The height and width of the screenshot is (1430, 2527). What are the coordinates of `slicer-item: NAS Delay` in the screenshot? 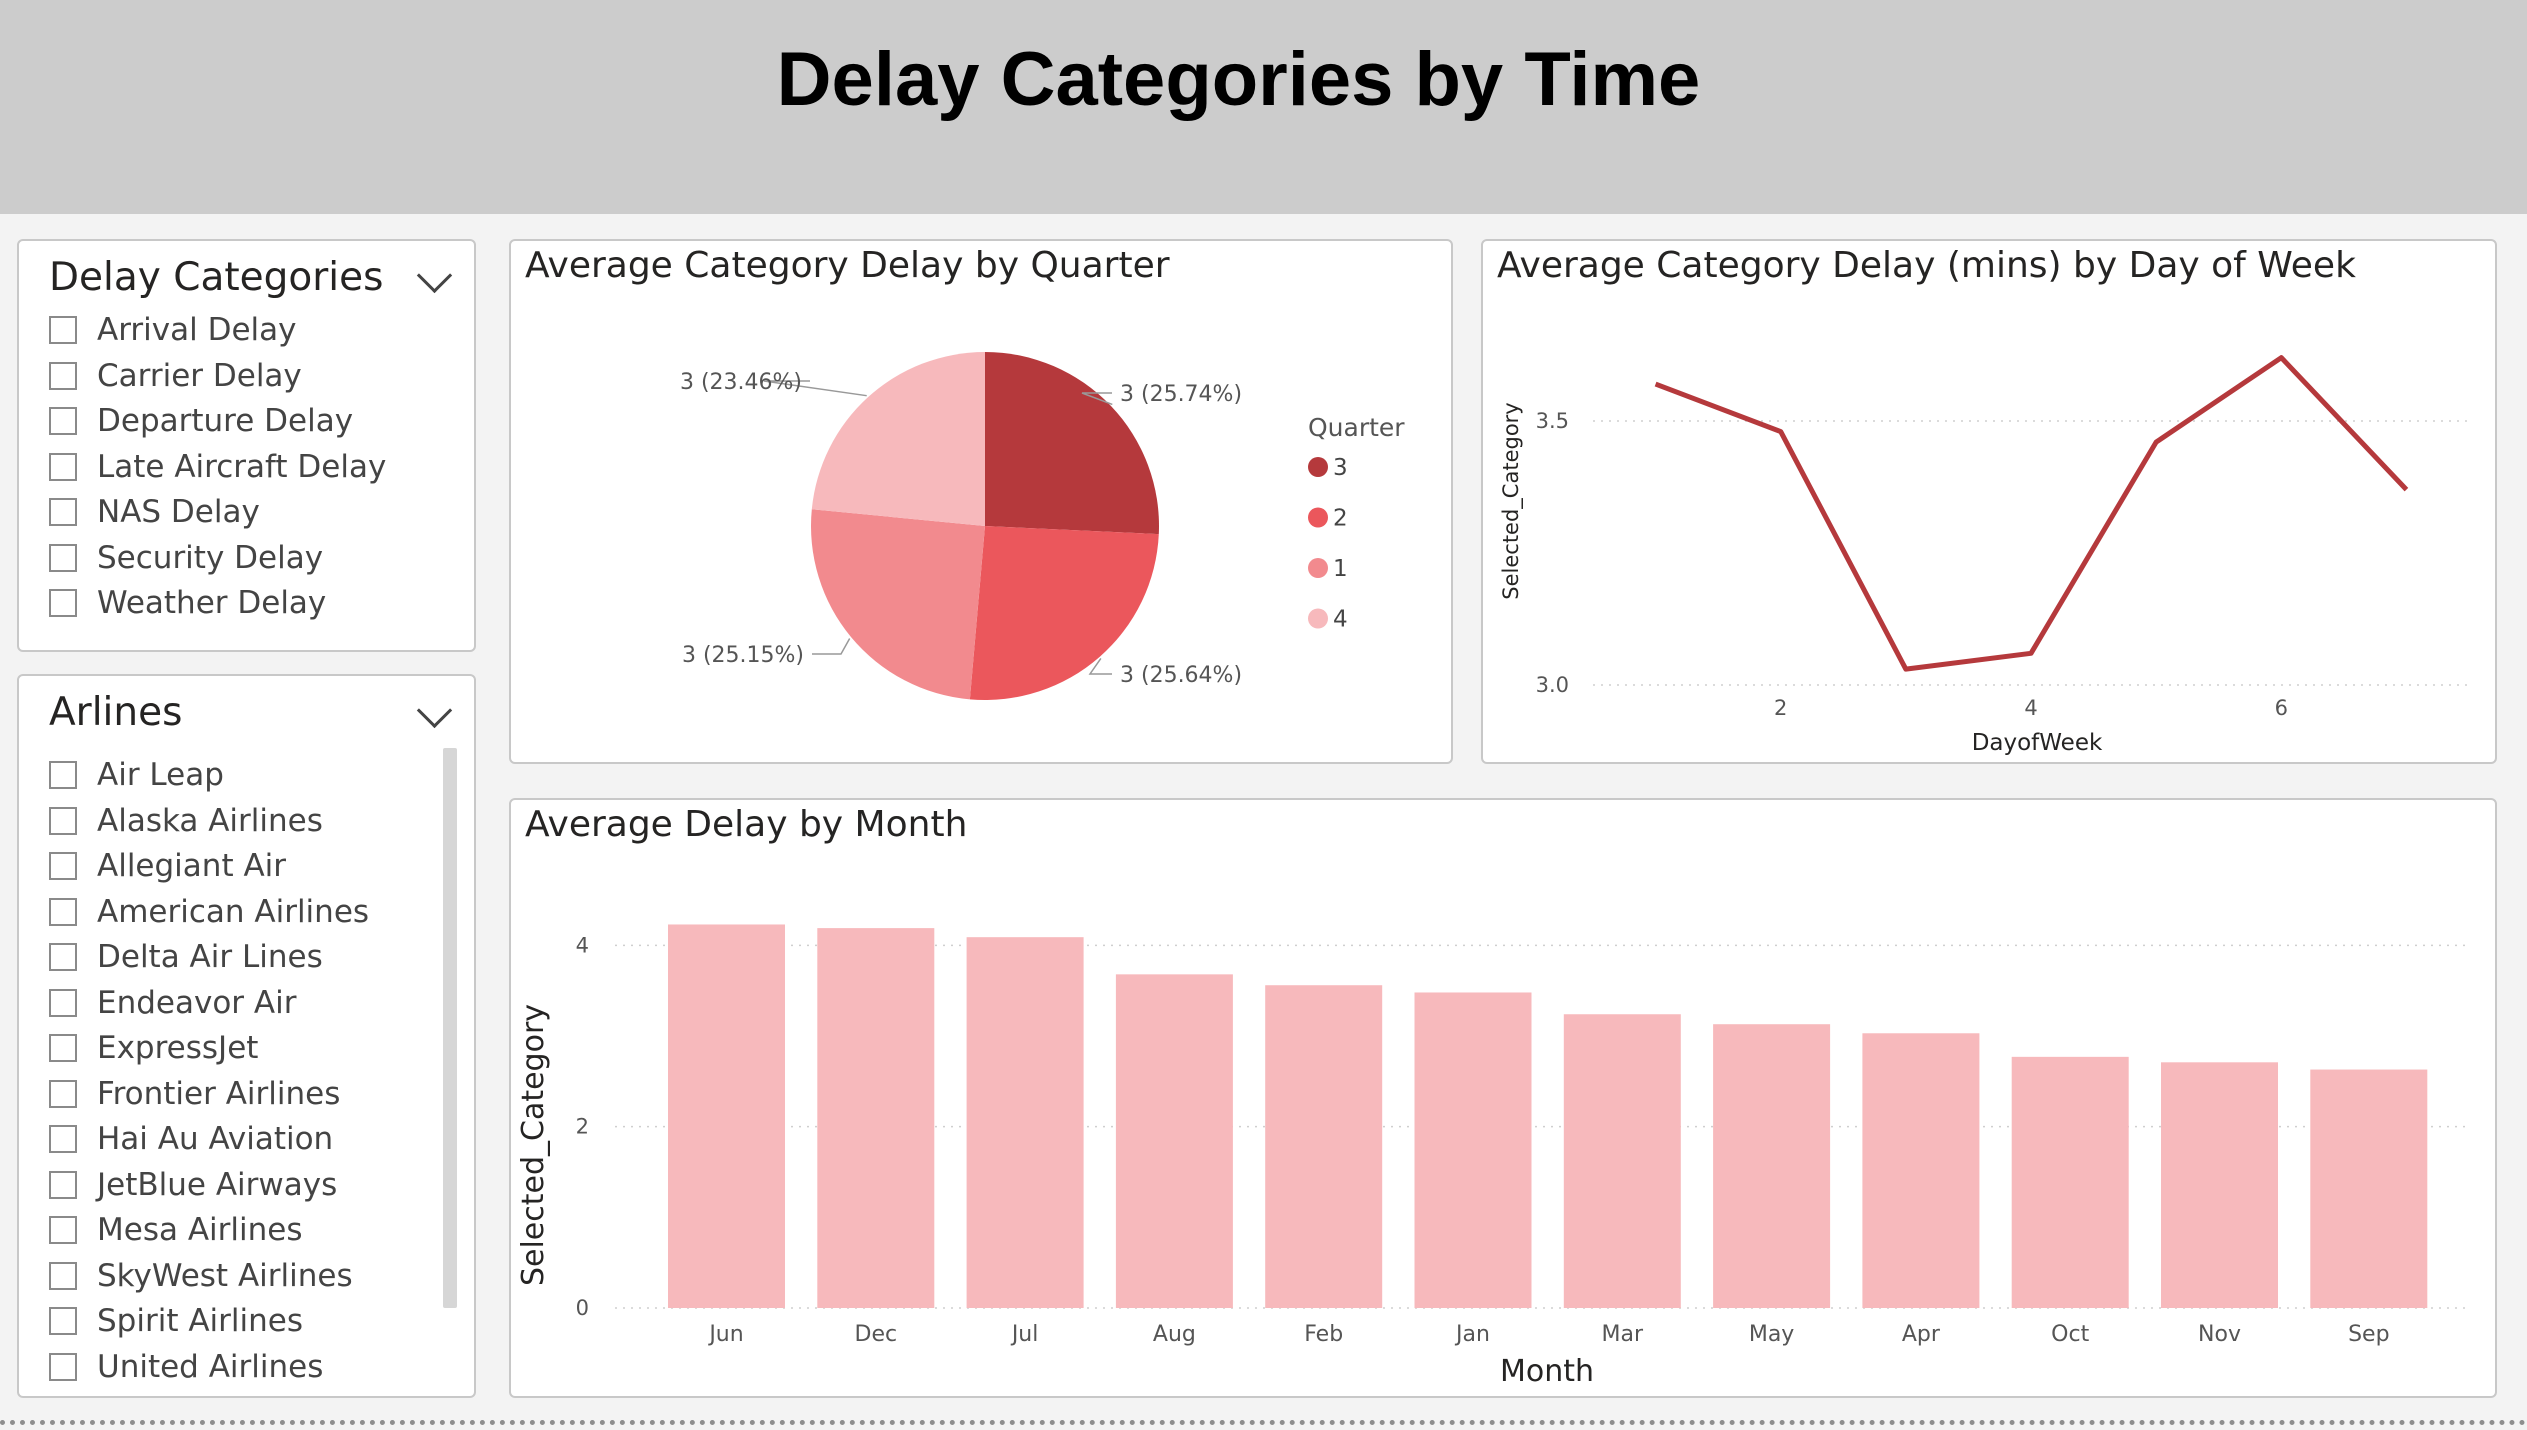 It's located at (154, 512).